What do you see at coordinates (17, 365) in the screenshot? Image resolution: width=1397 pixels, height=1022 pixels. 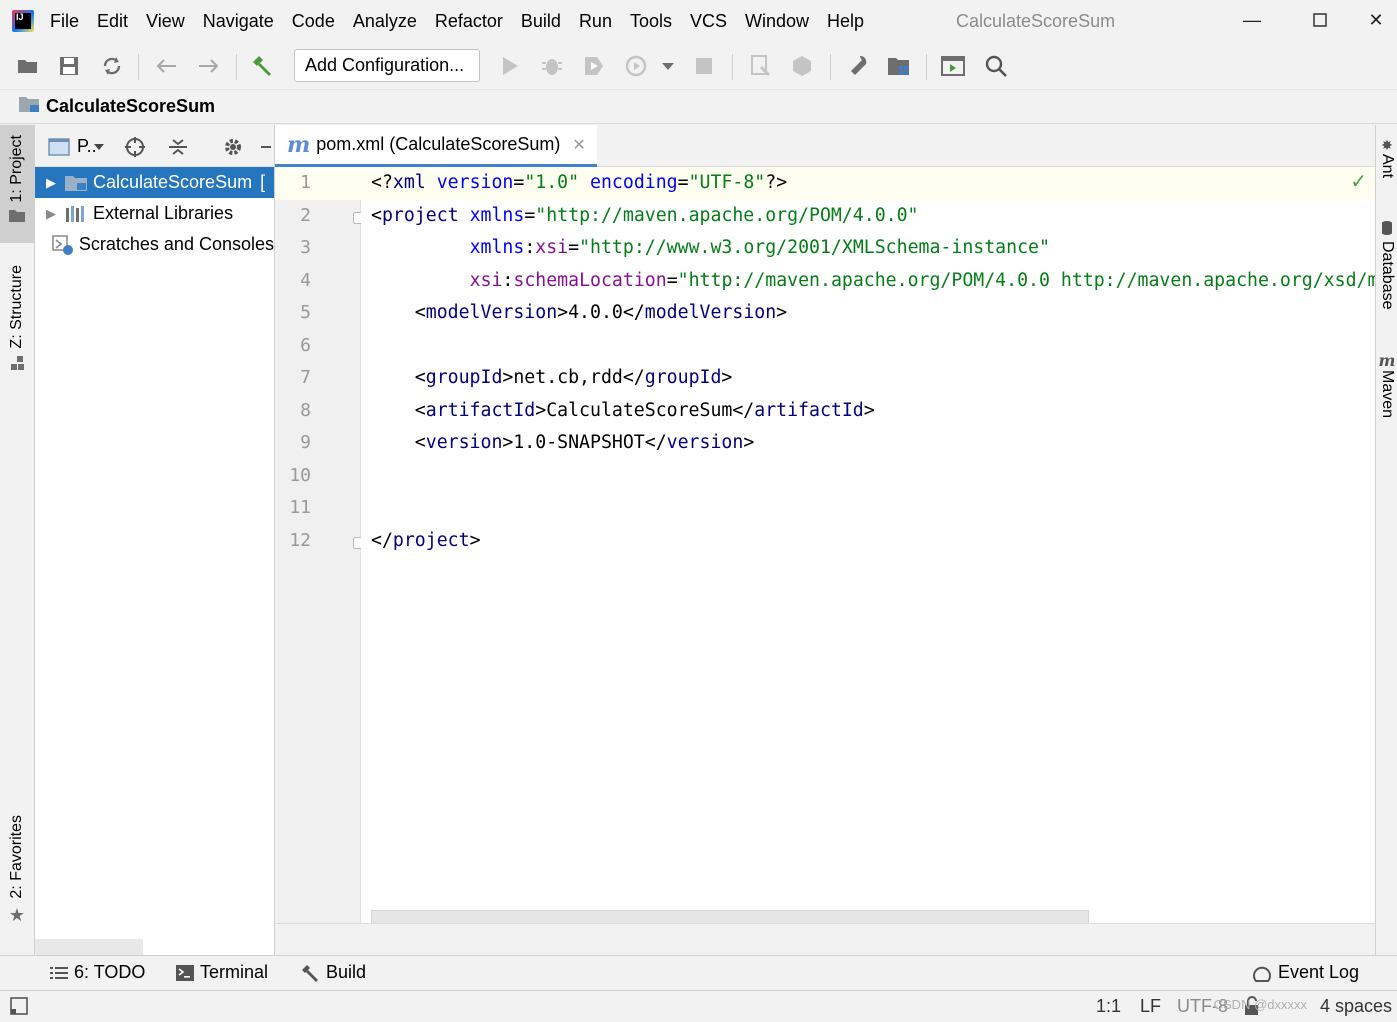 I see `structure-icon` at bounding box center [17, 365].